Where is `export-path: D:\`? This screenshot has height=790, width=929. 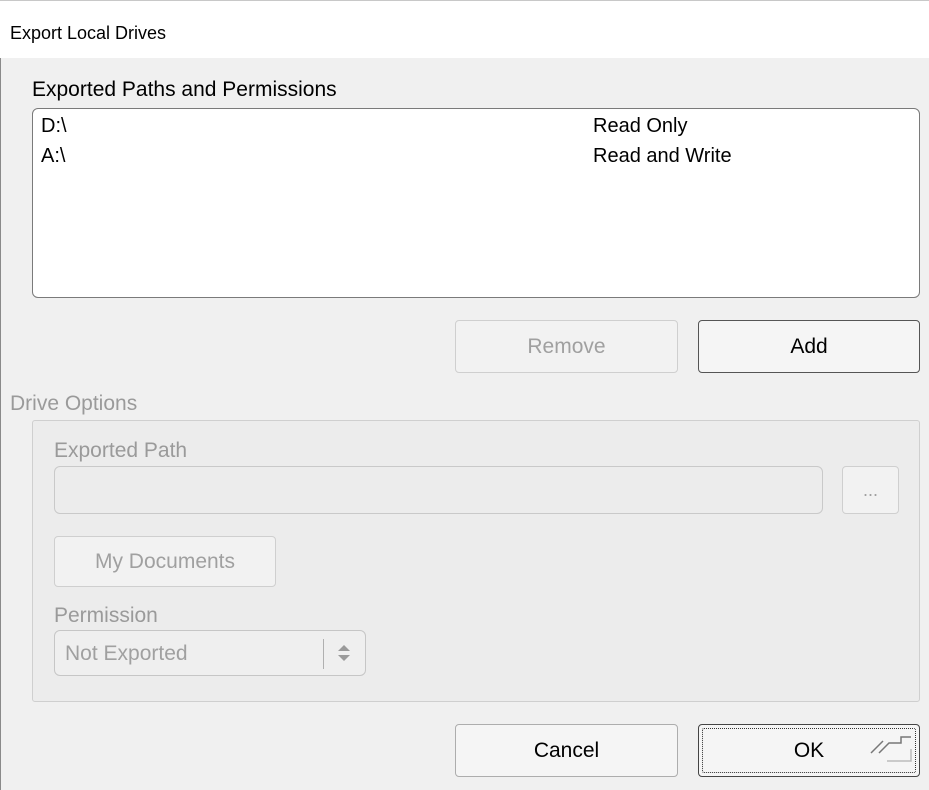 export-path: D:\ is located at coordinates (54, 126).